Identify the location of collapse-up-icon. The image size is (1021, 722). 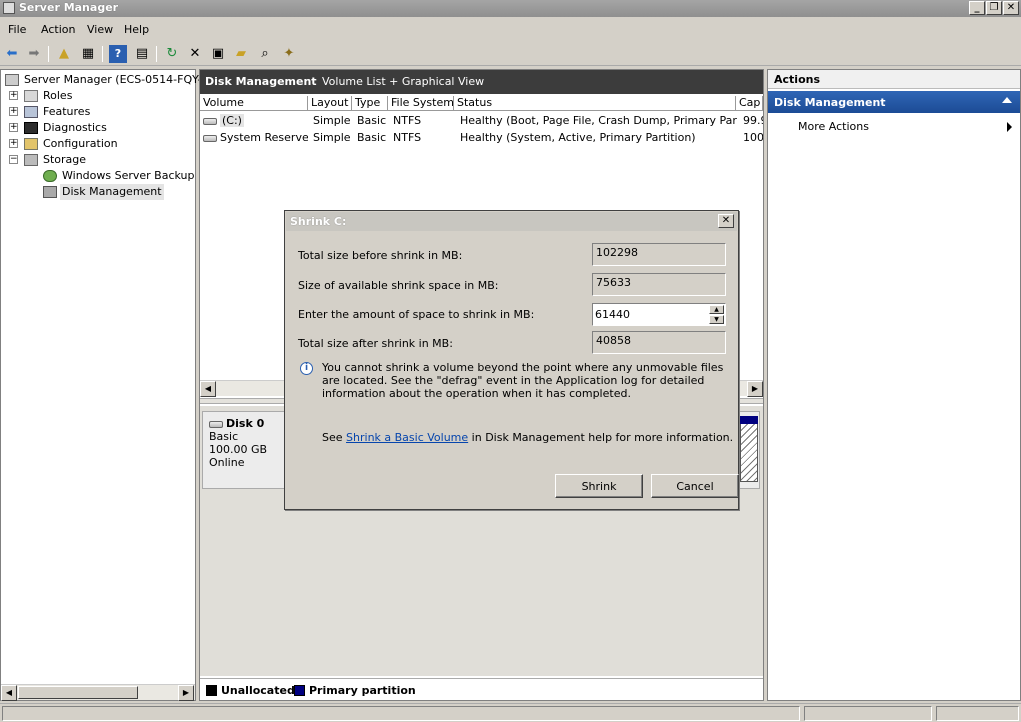
(1007, 100).